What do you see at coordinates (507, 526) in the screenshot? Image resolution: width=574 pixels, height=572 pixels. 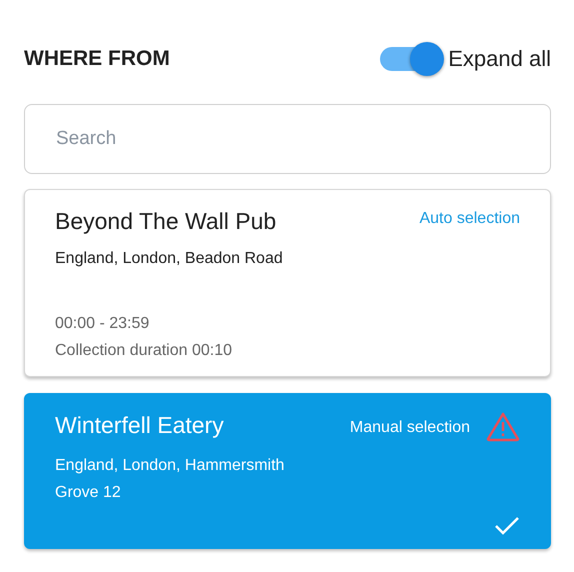 I see `check-icon` at bounding box center [507, 526].